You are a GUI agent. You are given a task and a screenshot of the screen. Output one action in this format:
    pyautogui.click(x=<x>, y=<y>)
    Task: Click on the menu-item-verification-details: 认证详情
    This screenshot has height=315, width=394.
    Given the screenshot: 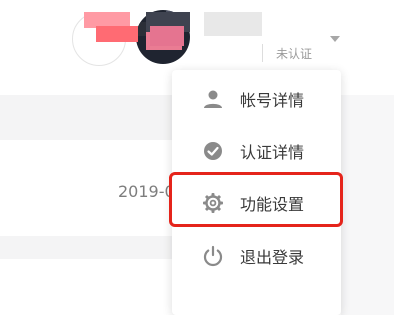 What is the action you would take?
    pyautogui.click(x=256, y=151)
    